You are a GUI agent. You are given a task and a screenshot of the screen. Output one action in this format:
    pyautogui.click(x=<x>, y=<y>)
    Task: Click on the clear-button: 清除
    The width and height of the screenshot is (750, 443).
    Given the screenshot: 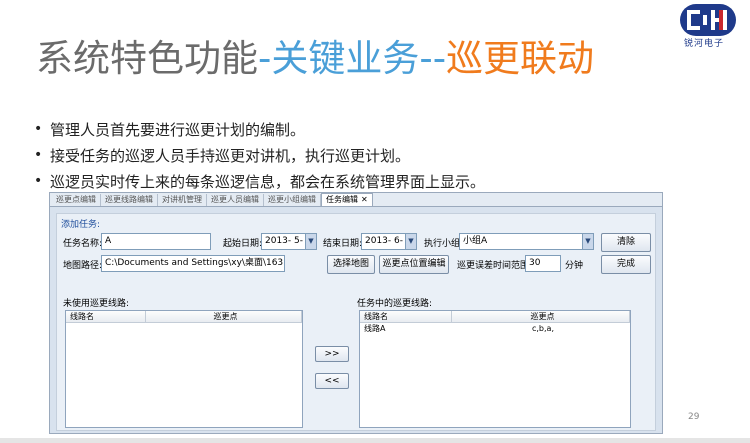 What is the action you would take?
    pyautogui.click(x=626, y=242)
    